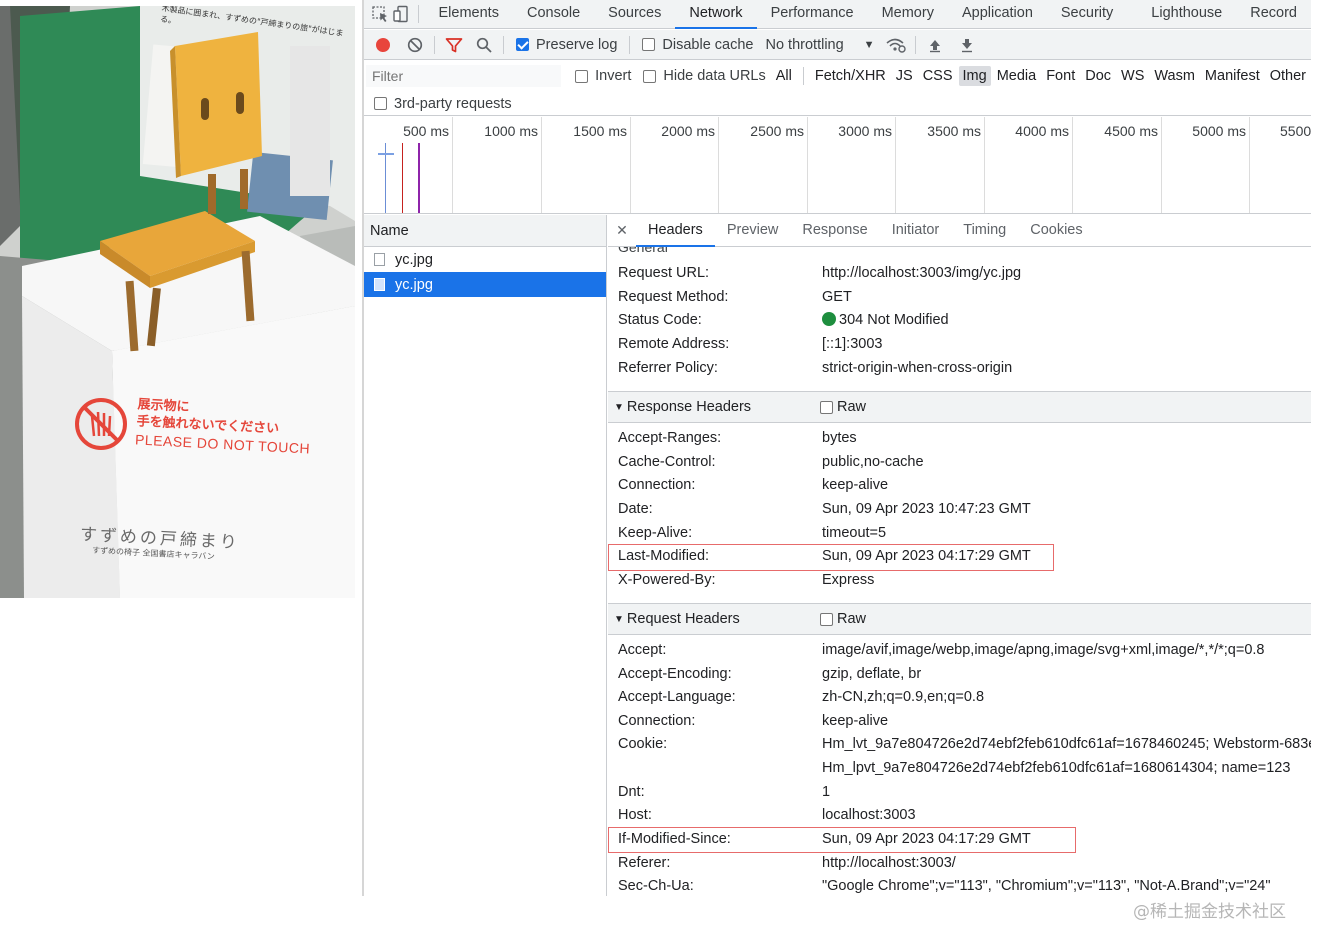 The width and height of the screenshot is (1320, 944). I want to click on preserve-log-label: Preserve log, so click(577, 44).